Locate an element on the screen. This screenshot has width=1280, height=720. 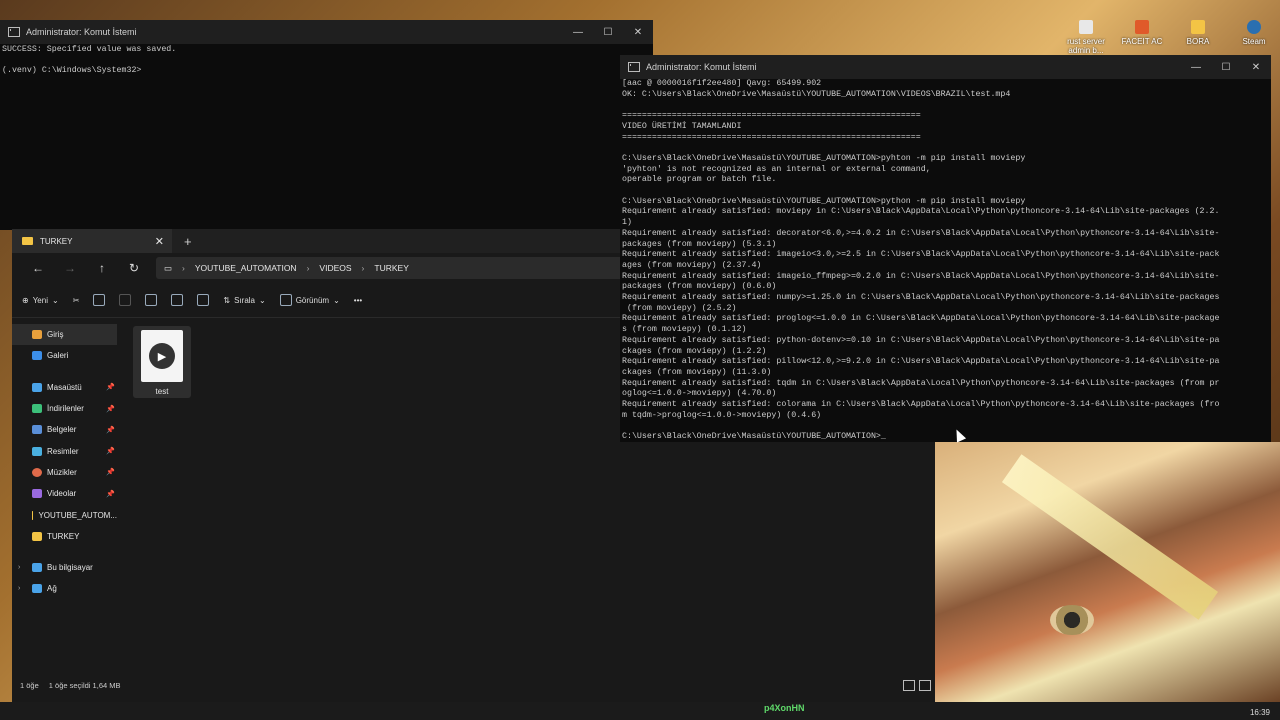
trash-icon is located at coordinates (203, 300).